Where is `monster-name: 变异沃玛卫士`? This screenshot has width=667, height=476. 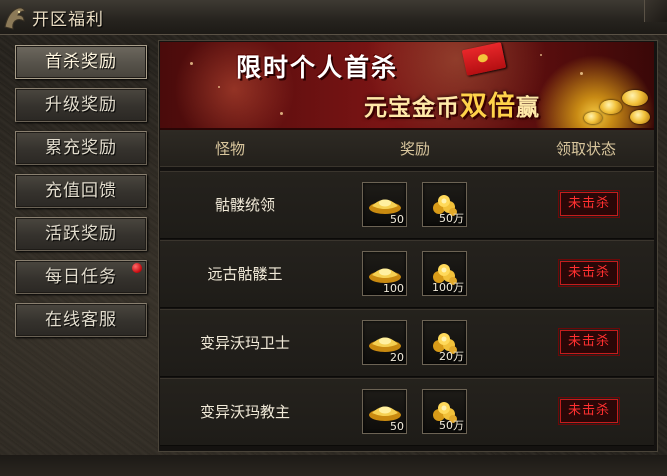 monster-name: 变异沃玛卫士 is located at coordinates (244, 343).